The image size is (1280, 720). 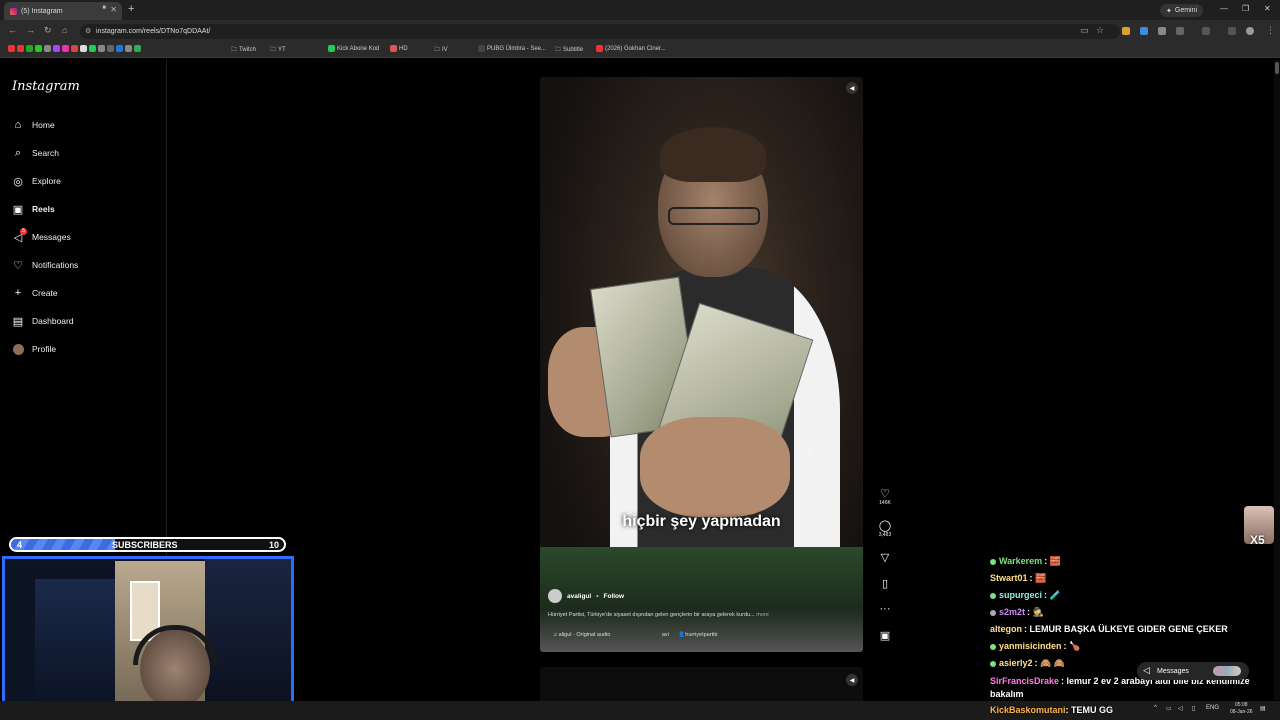 I want to click on subscriber-goal-bar: 4 SUBSCRIBERS 10, so click(x=147, y=544).